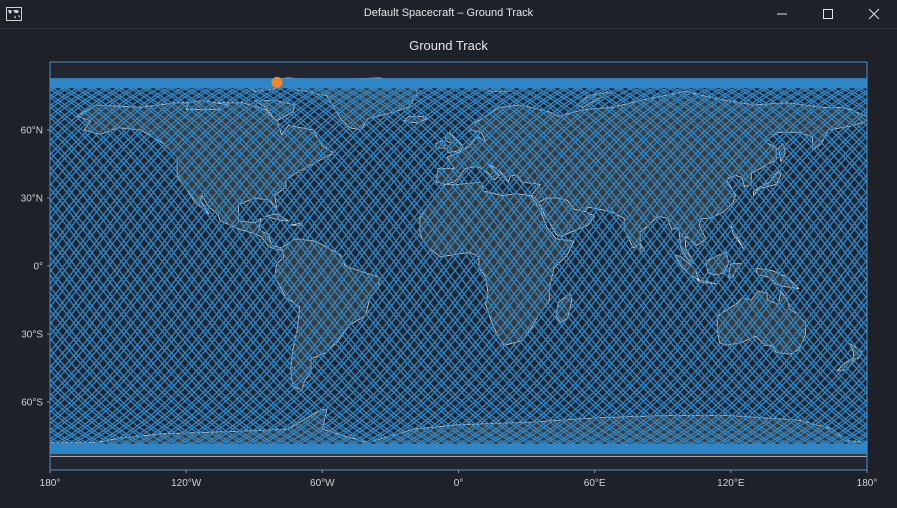 The image size is (897, 508). Describe the element at coordinates (186, 483) in the screenshot. I see `x-tick-label: 120°W` at that location.